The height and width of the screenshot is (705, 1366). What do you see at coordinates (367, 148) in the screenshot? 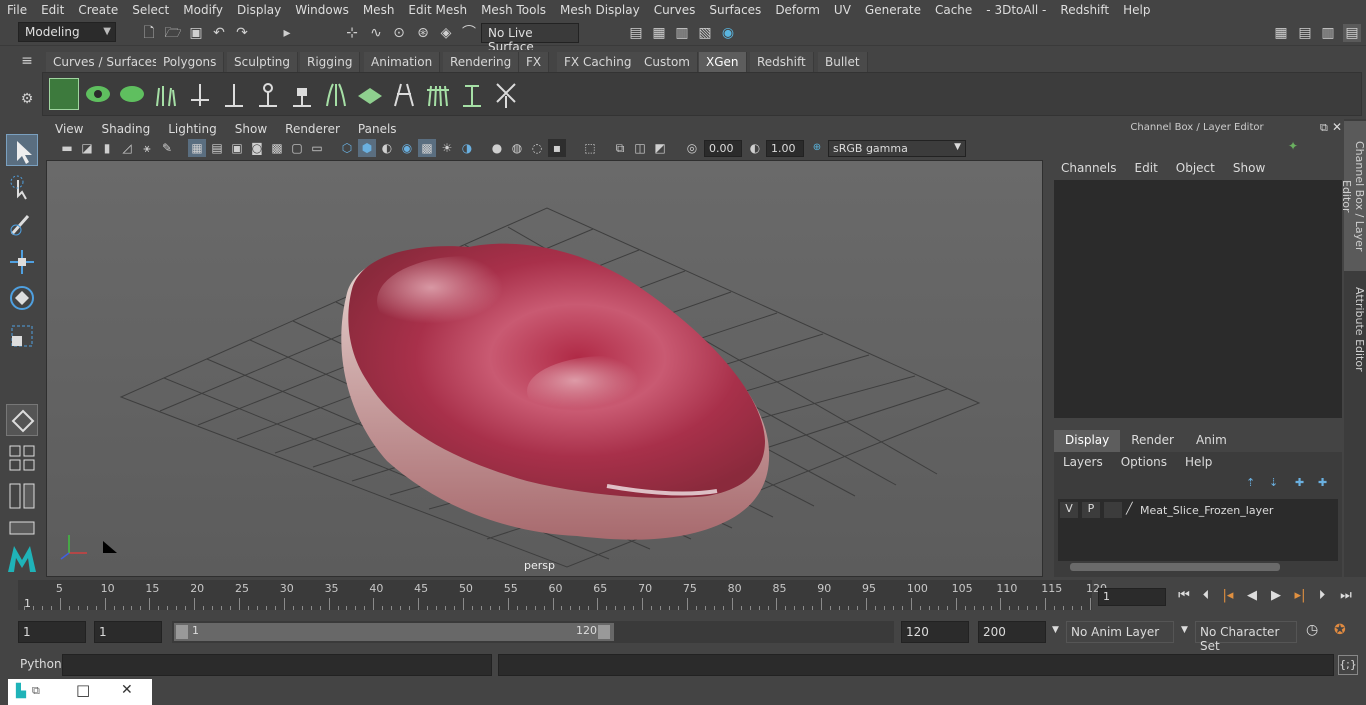
I see `smooth-shade-icon: ⬢` at bounding box center [367, 148].